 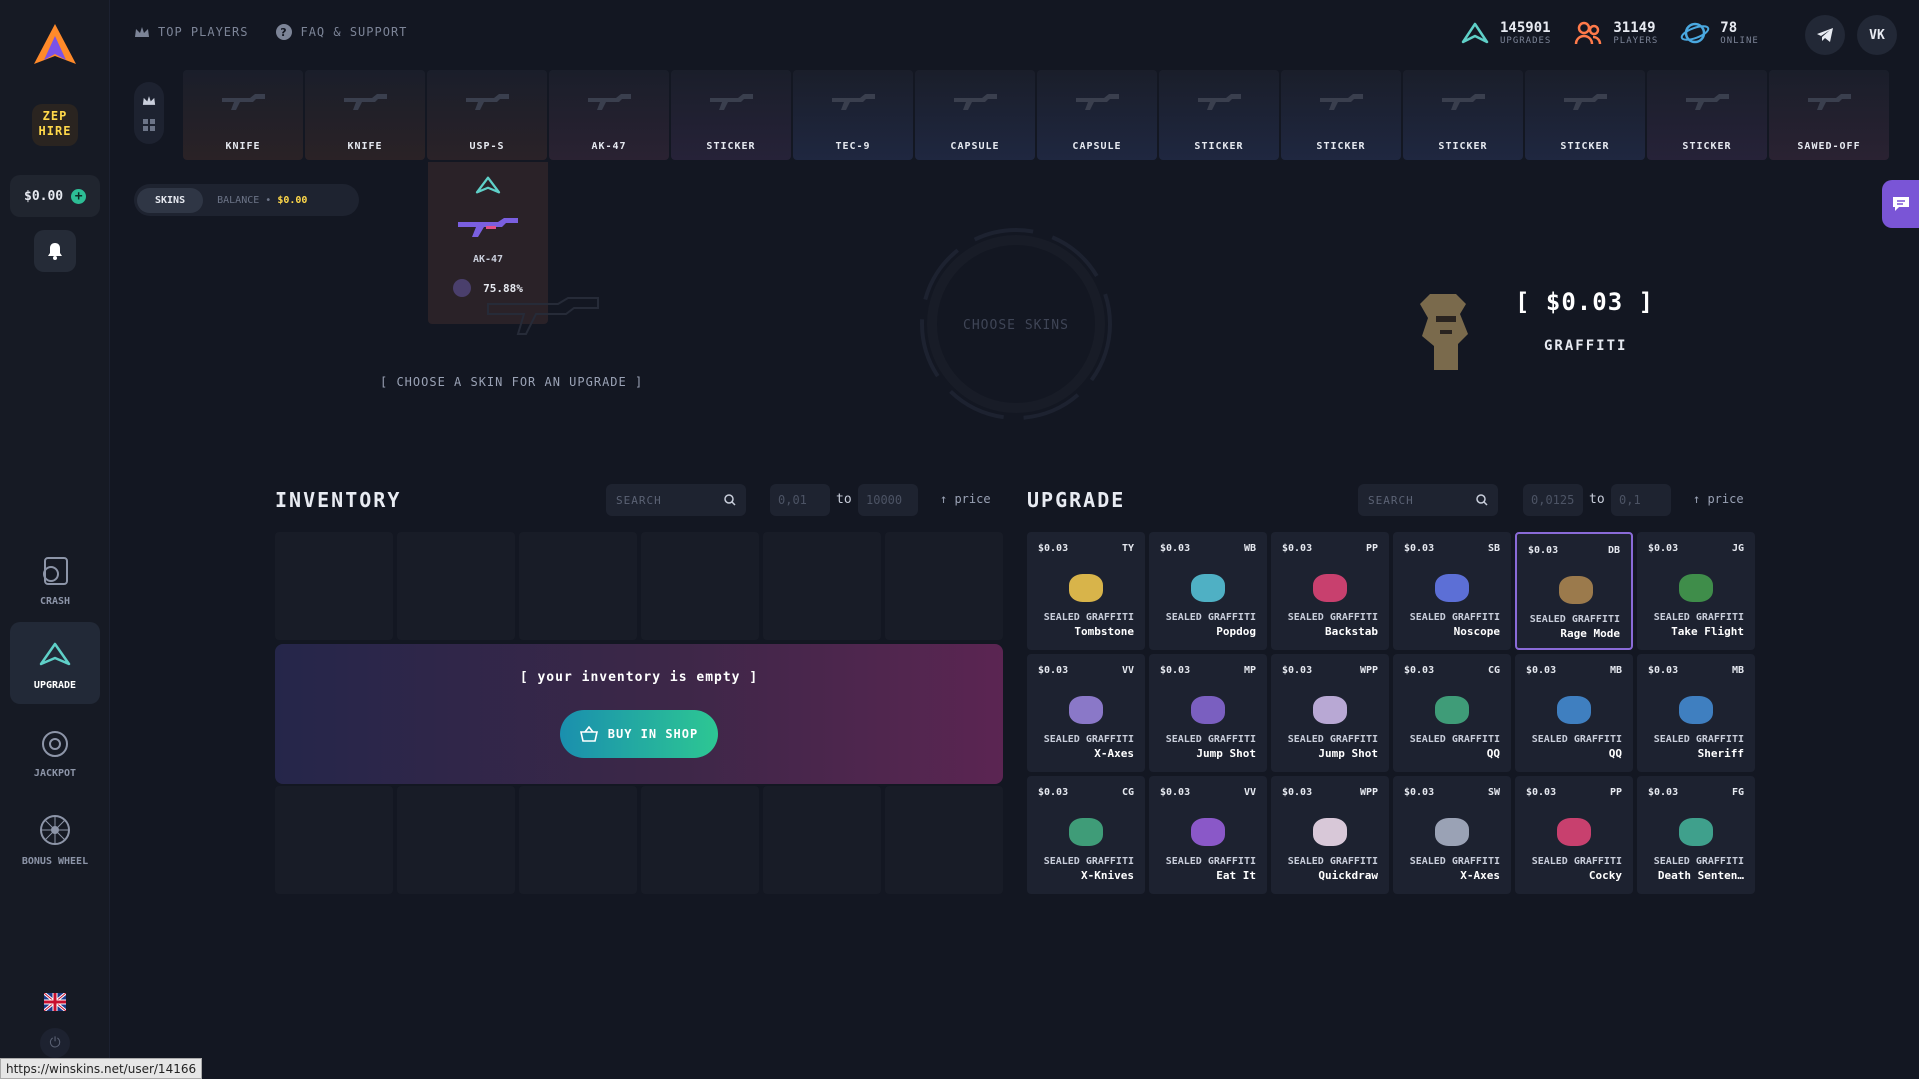 I want to click on upgrade-item-card: $0.03 CG SEALED GRAFFITI QQ, so click(x=1452, y=713).